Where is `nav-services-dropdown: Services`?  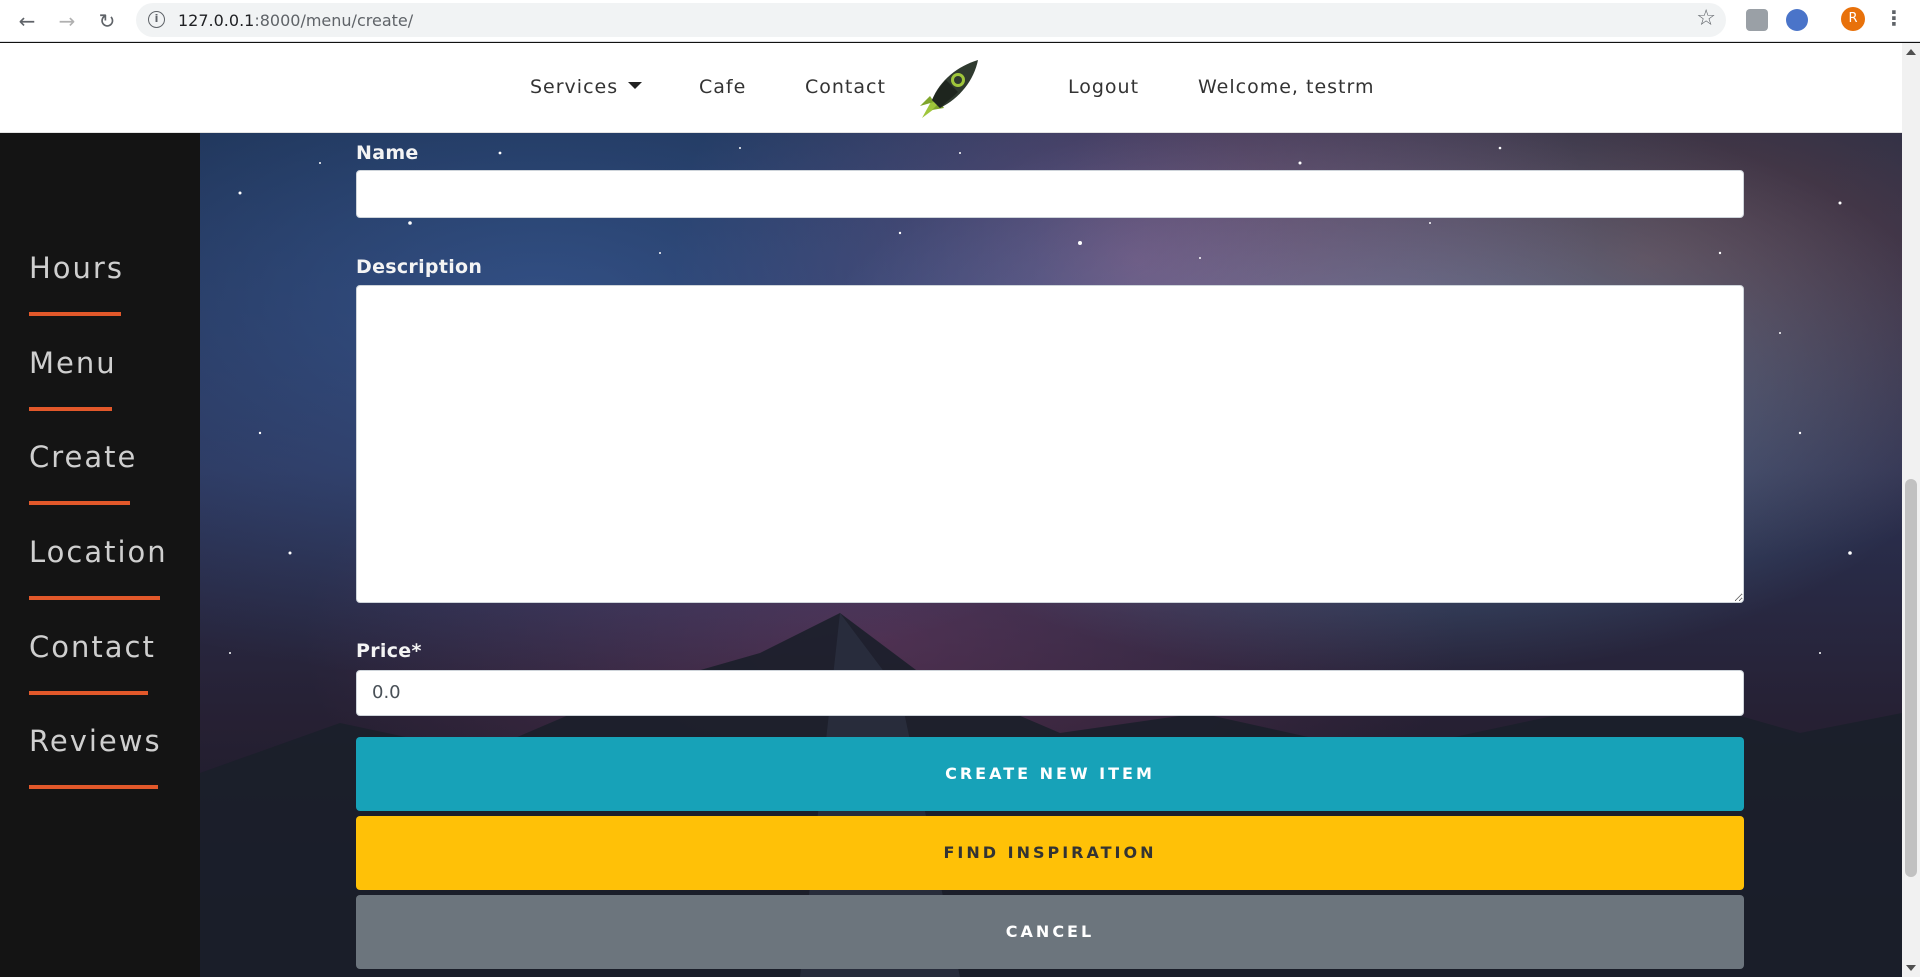 nav-services-dropdown: Services is located at coordinates (586, 87).